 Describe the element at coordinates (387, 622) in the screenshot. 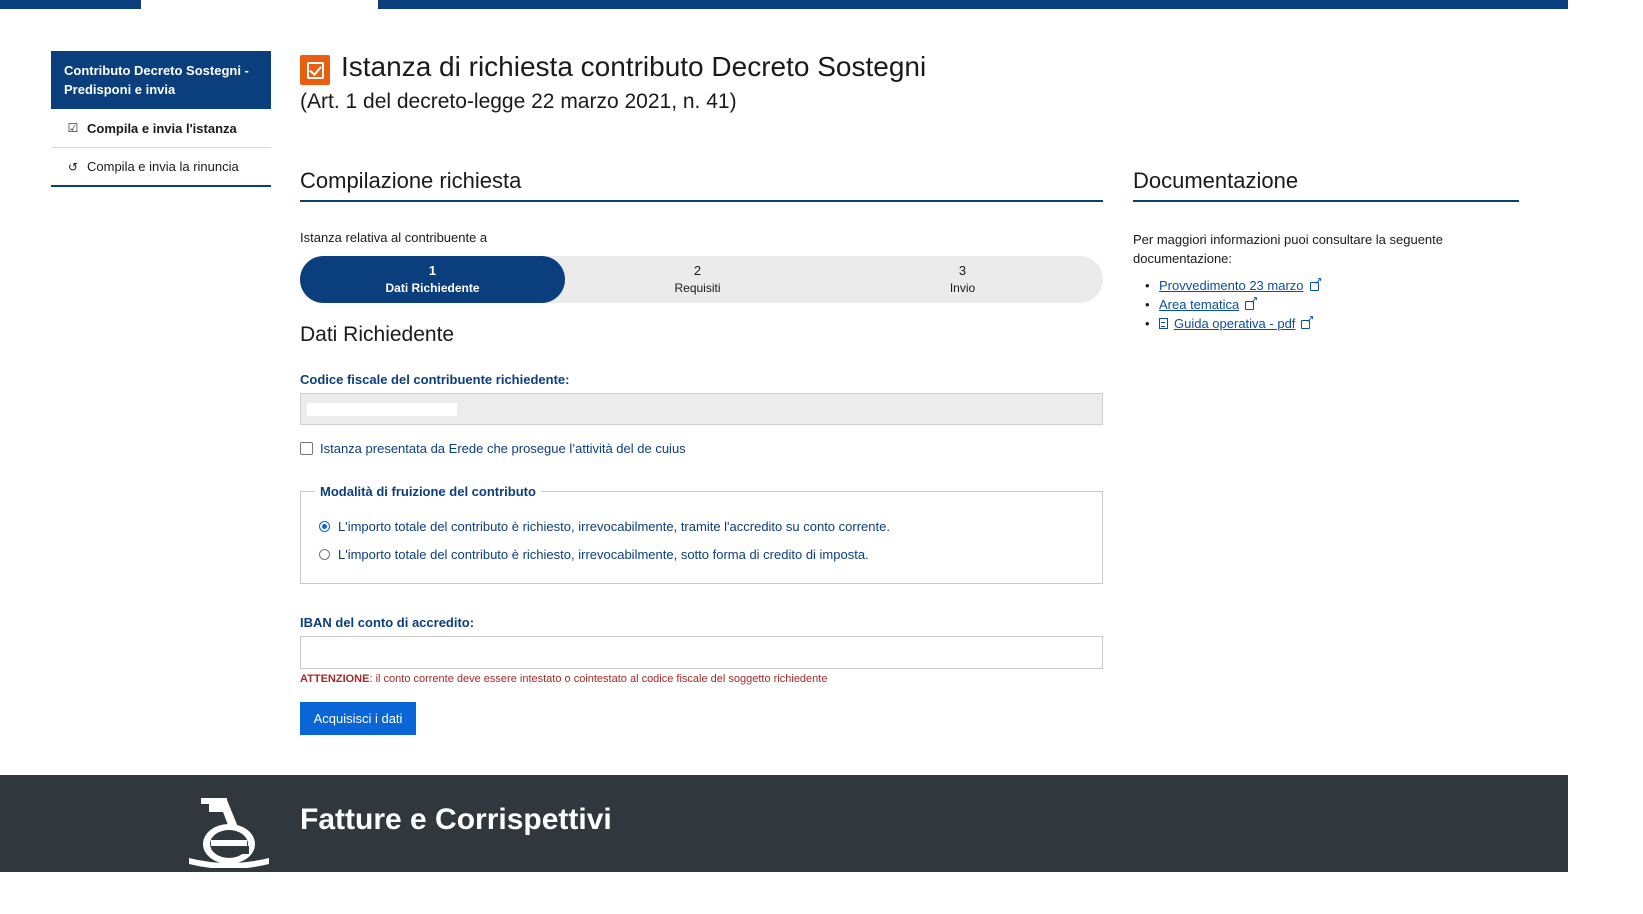

I see `iban-label: IBAN del conto di accredito:` at that location.